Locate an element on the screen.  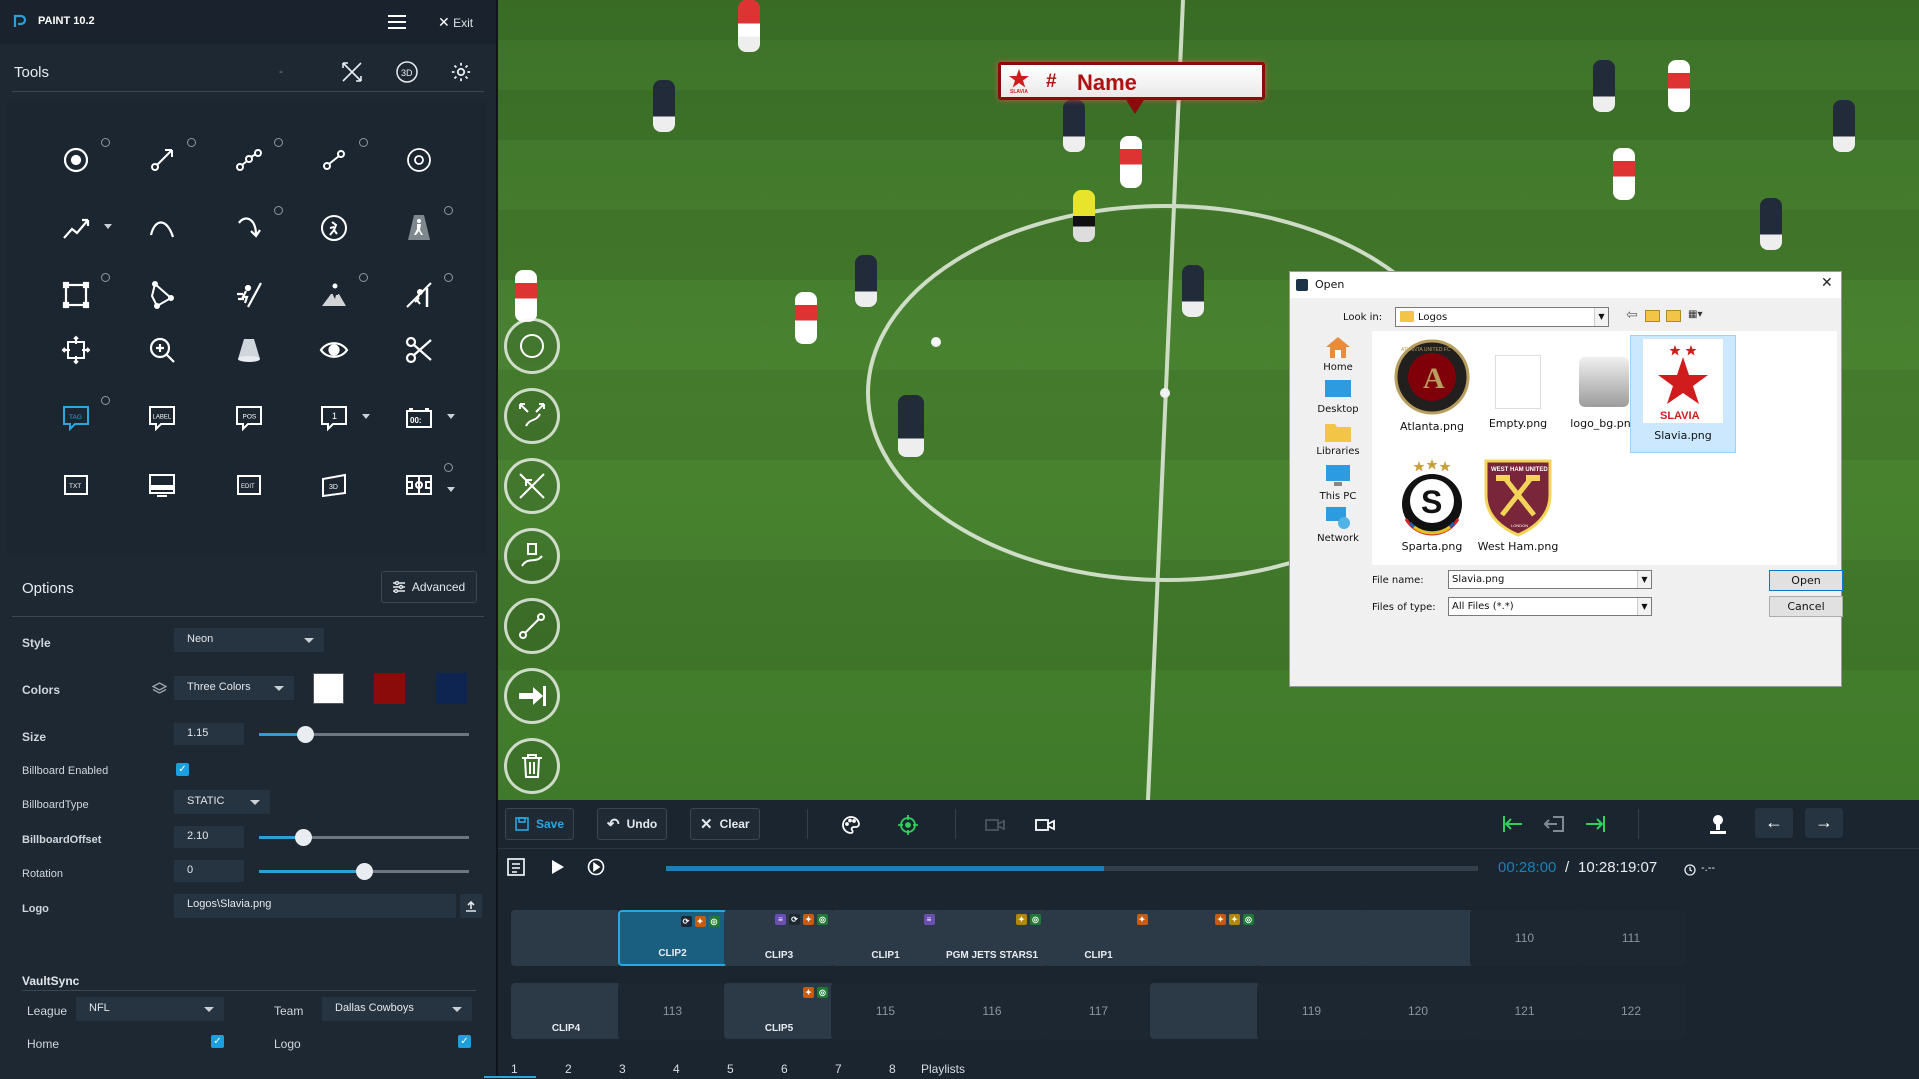
tool-eye-view is located at coordinates (334, 350).